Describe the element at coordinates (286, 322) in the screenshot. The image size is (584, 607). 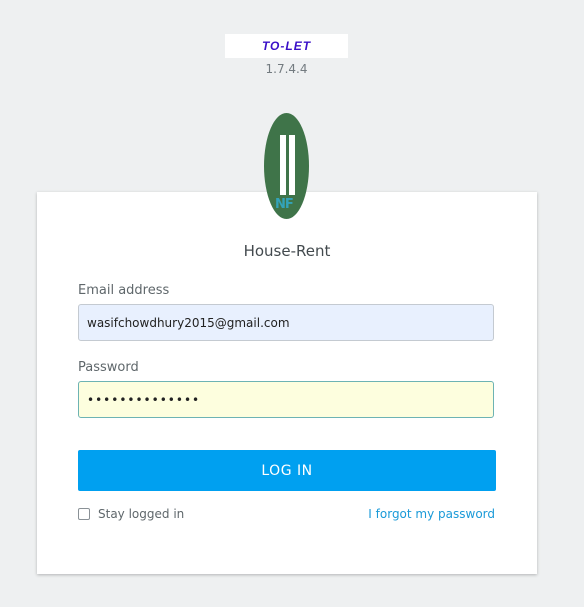
I see `email-field: wasifchowdhury2015@gmail.com` at that location.